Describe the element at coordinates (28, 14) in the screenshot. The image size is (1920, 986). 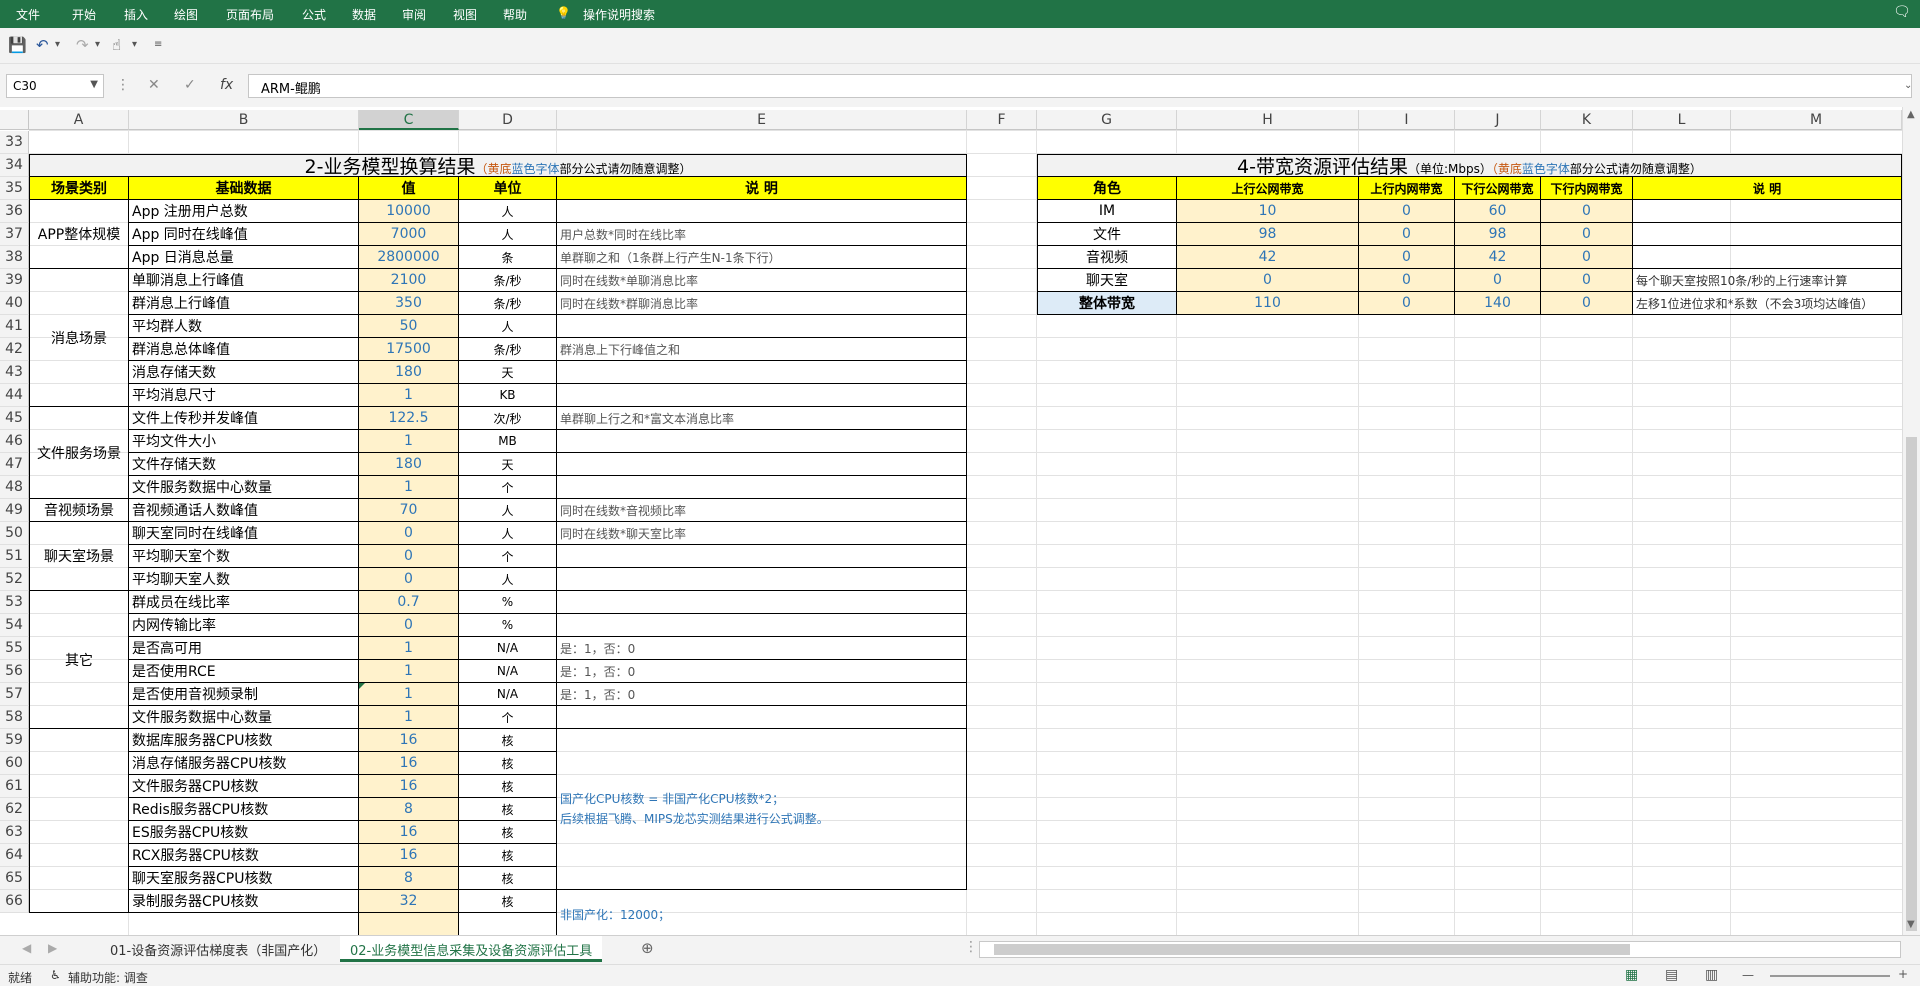
I see `menu-file: 文件` at that location.